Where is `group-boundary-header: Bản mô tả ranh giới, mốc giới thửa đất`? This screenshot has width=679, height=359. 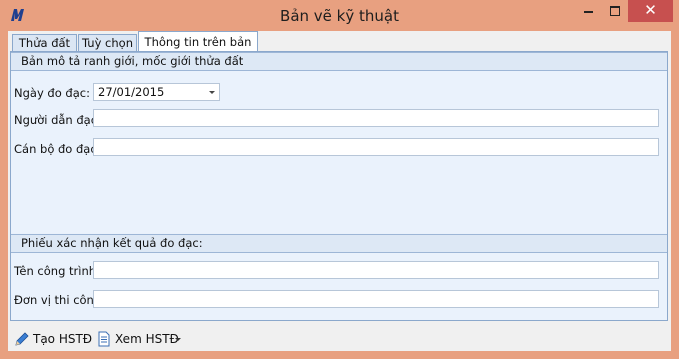
group-boundary-header: Bản mô tả ranh giới, mốc giới thửa đất is located at coordinates (339, 61).